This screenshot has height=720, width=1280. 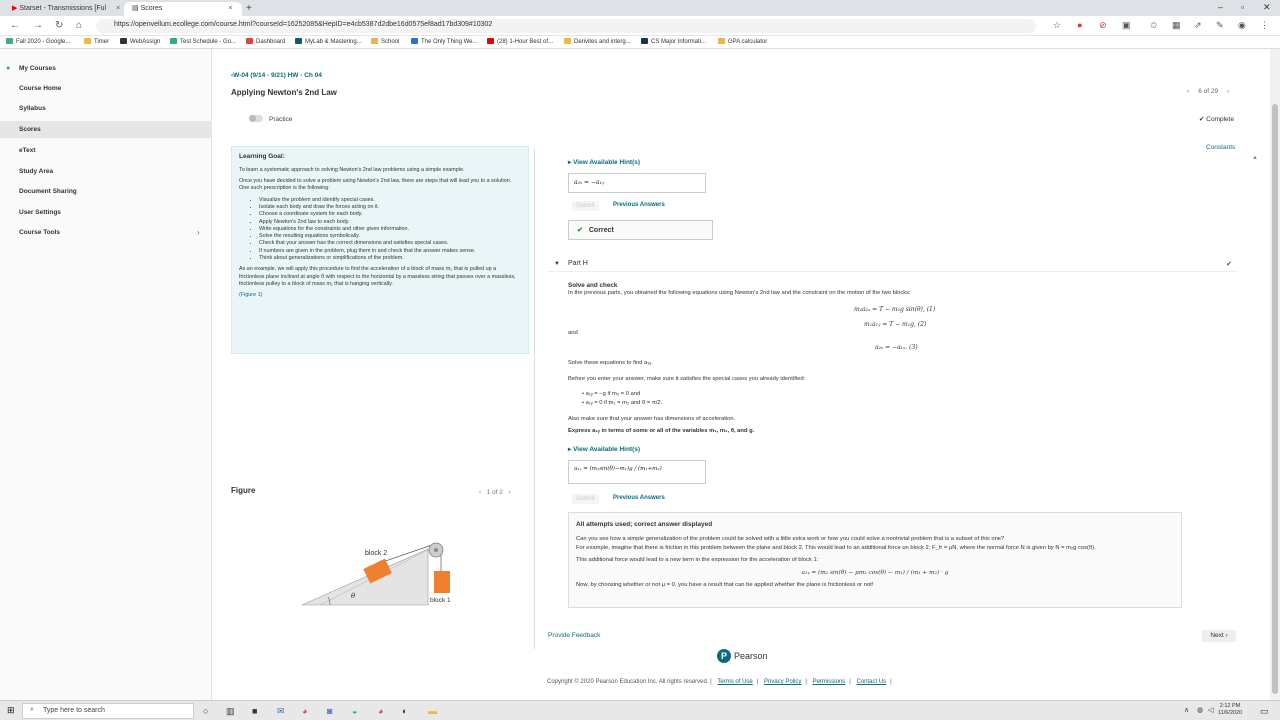 I want to click on sidebar-item-study-area: Study Area, so click(x=36, y=171).